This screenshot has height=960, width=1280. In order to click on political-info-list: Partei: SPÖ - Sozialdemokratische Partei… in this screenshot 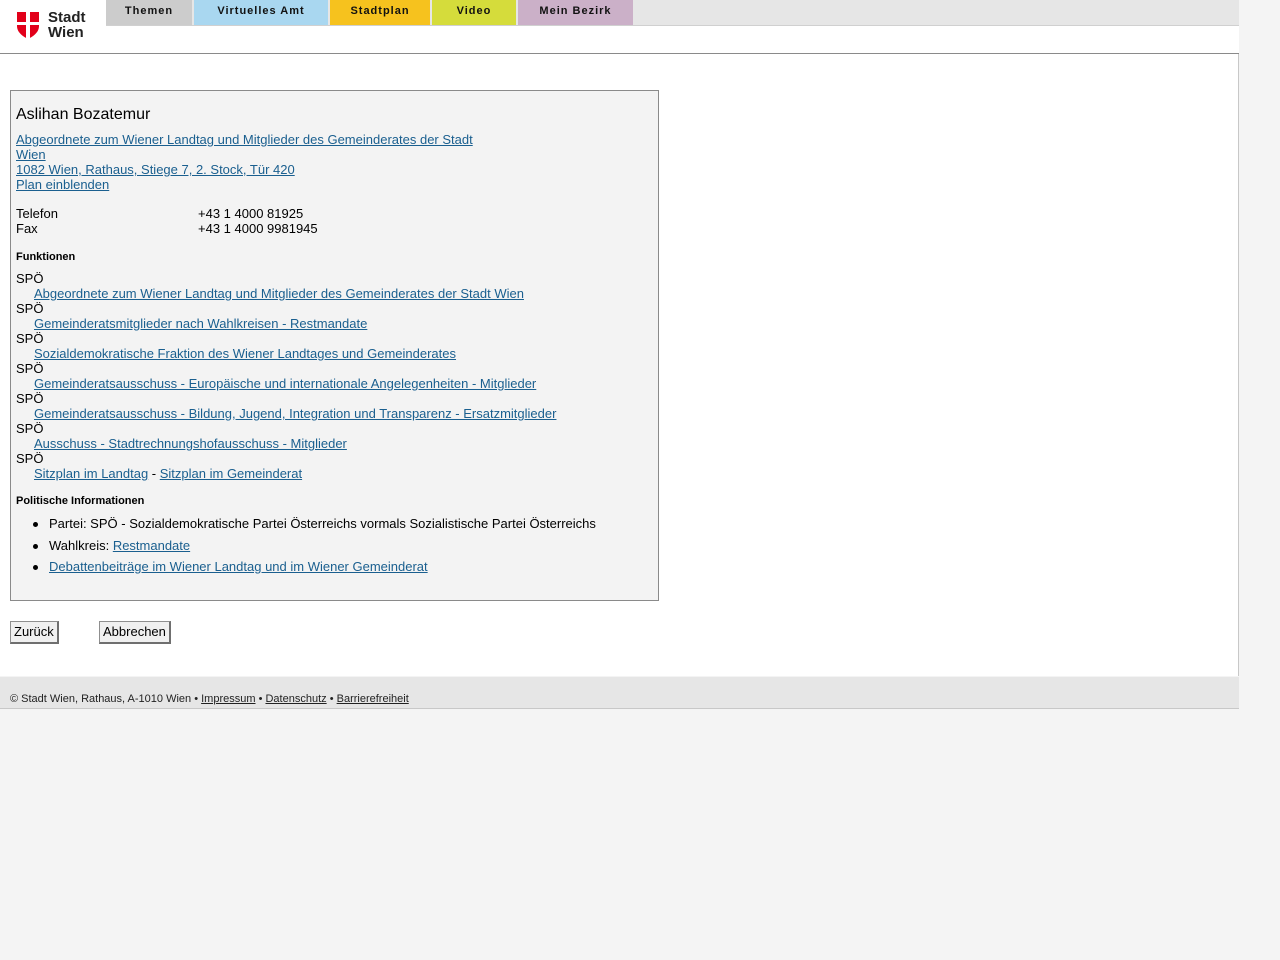, I will do `click(306, 543)`.